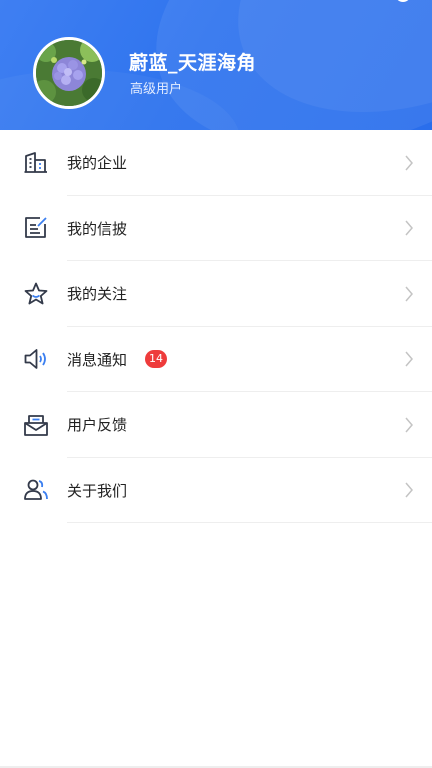 The image size is (432, 768). I want to click on menu-item-following: 我的关注, so click(216, 294).